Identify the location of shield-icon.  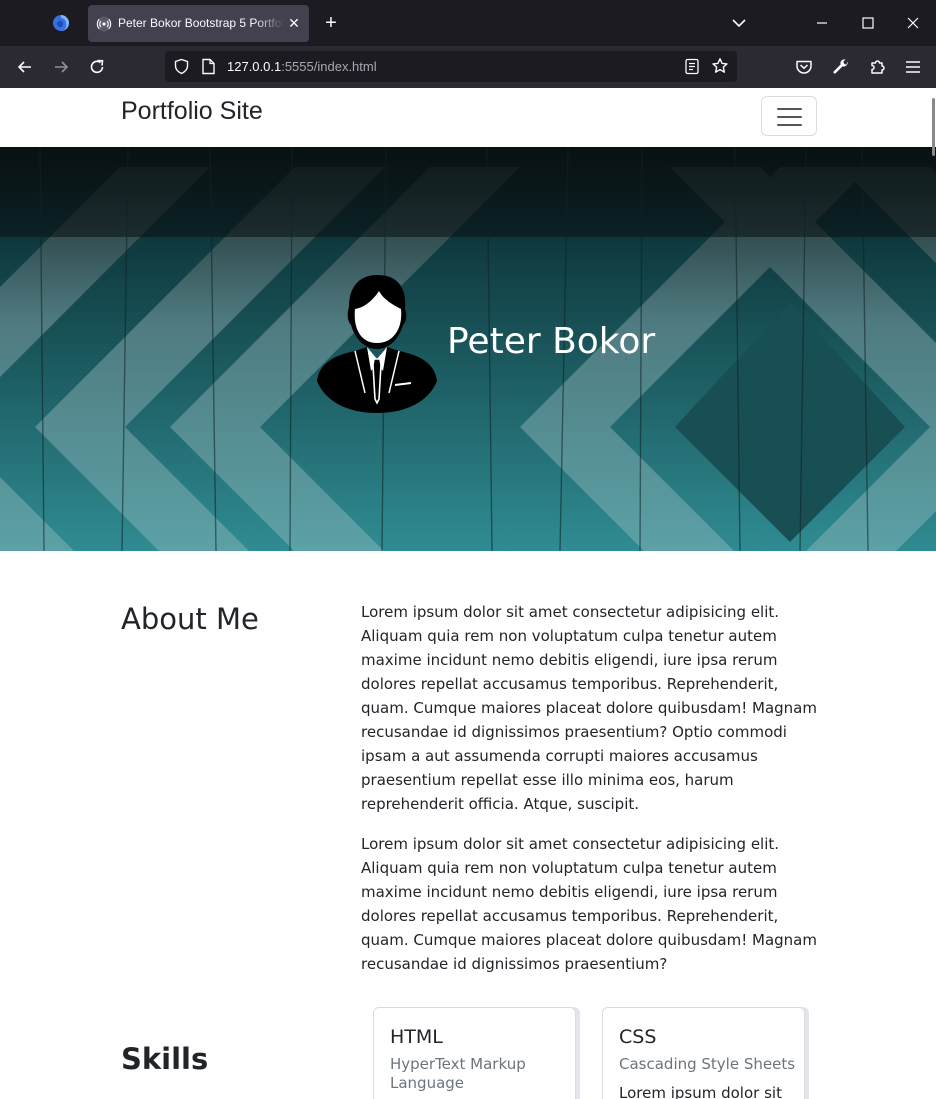
(181, 66).